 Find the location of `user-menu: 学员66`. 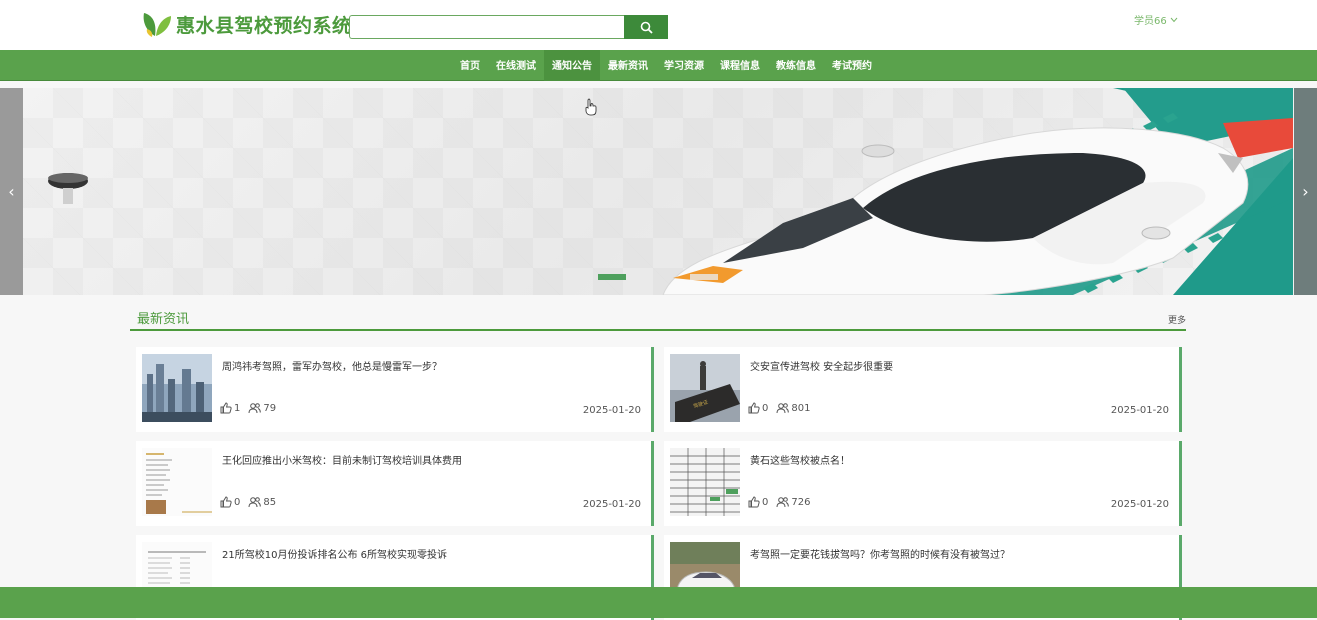

user-menu: 学员66 is located at coordinates (1156, 19).